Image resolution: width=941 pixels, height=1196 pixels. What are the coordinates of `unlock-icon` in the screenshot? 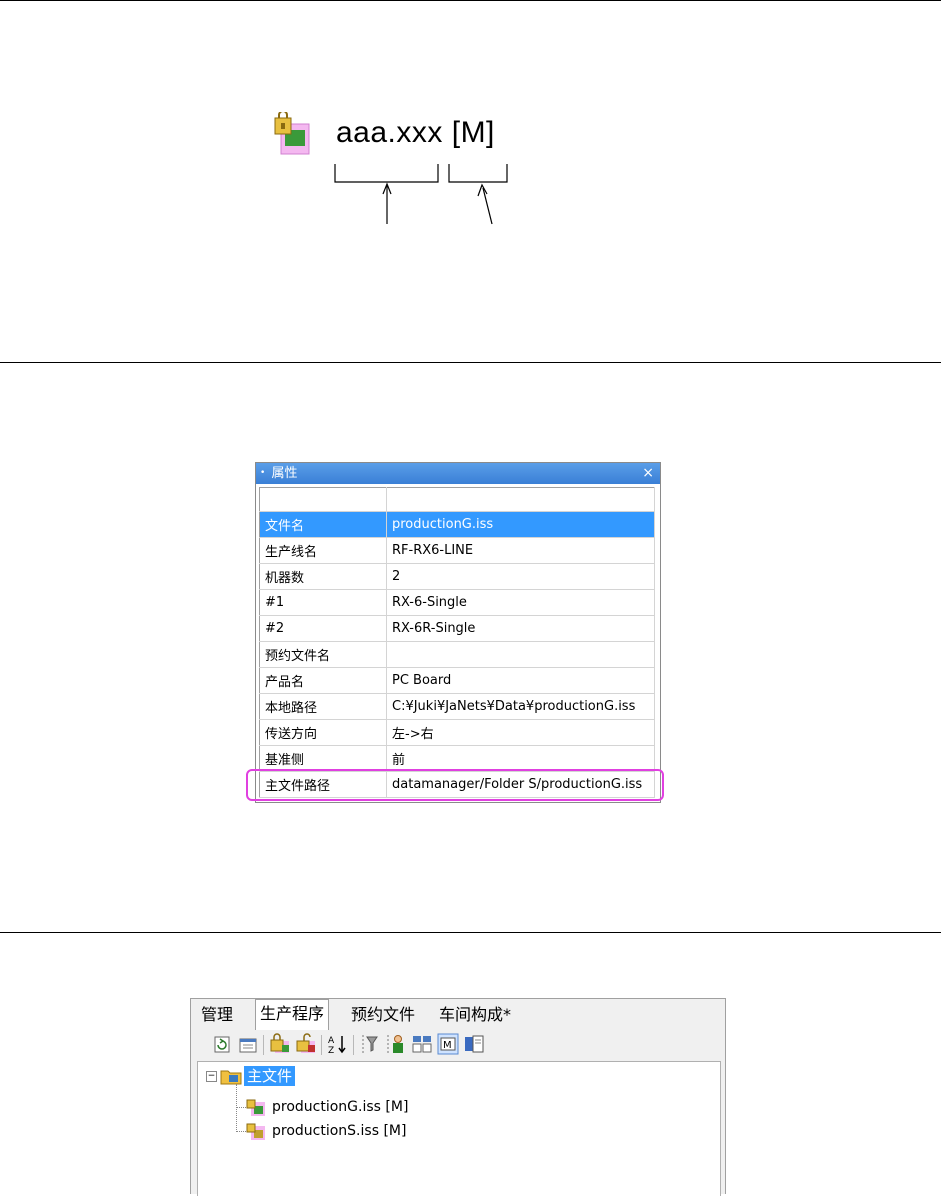 It's located at (306, 1044).